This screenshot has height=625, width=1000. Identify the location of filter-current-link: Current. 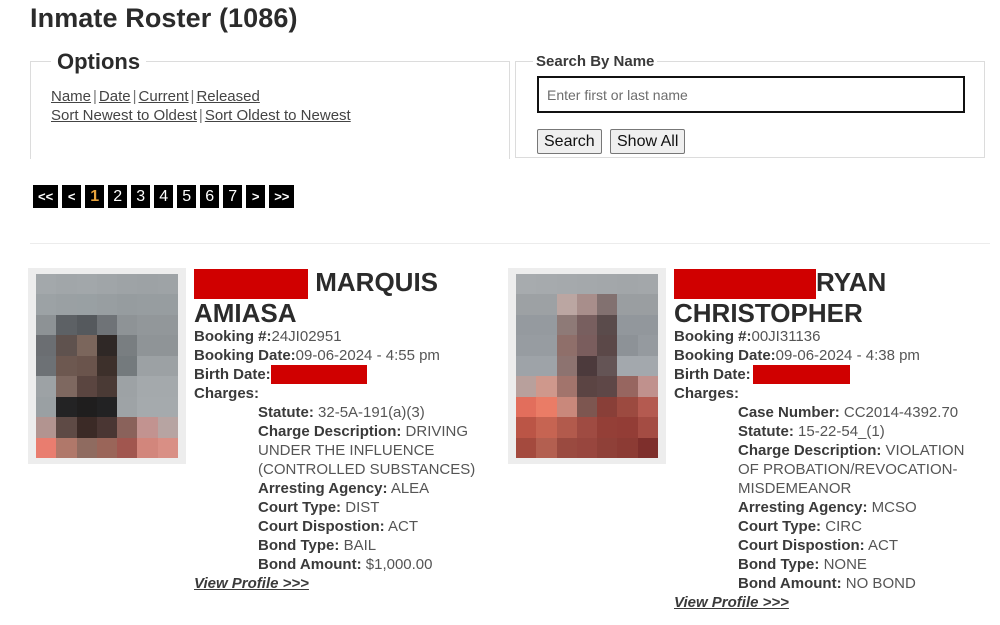
(164, 96).